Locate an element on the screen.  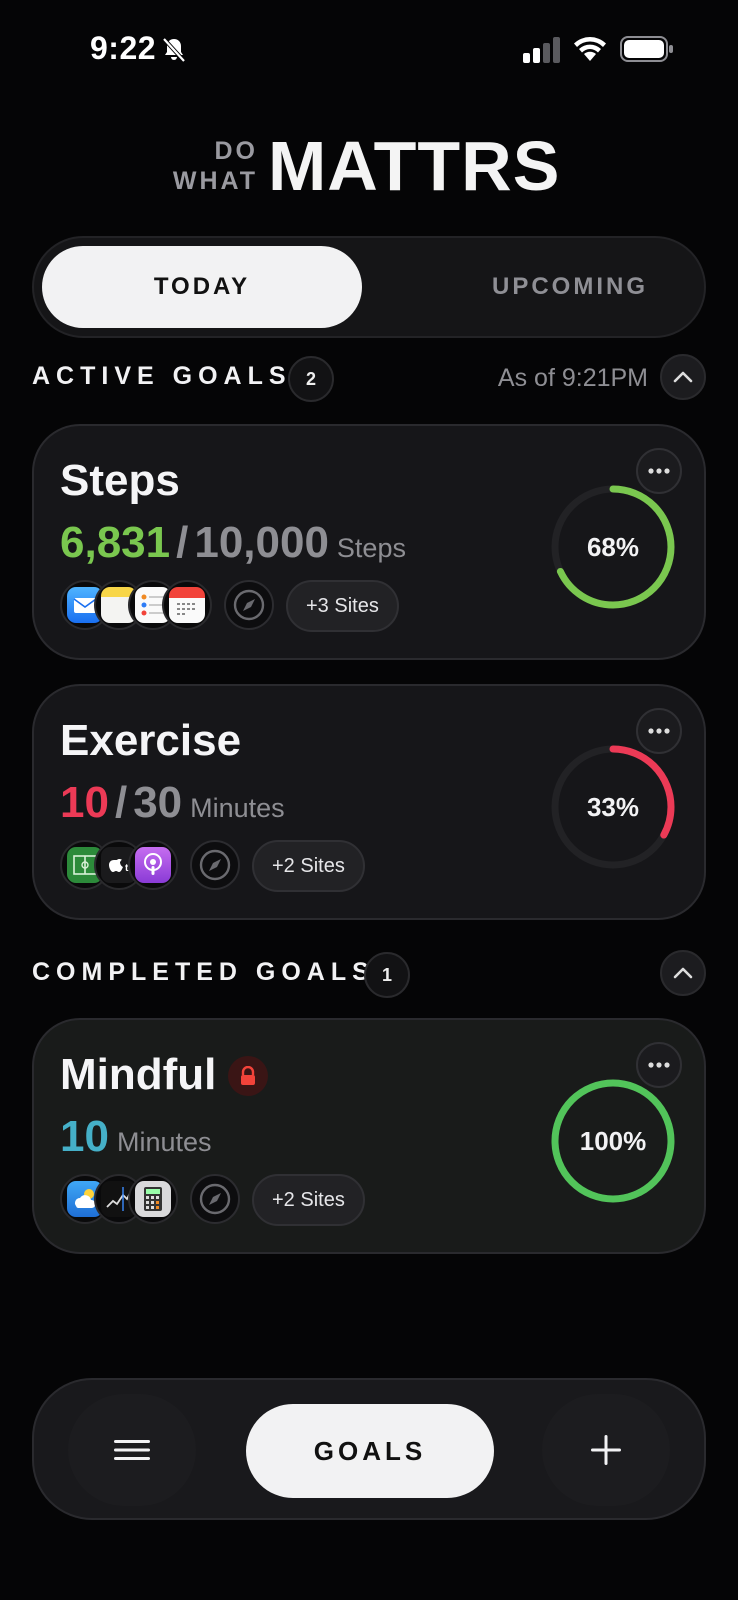
section-title: ACTIVE GOALS is located at coordinates (162, 376).